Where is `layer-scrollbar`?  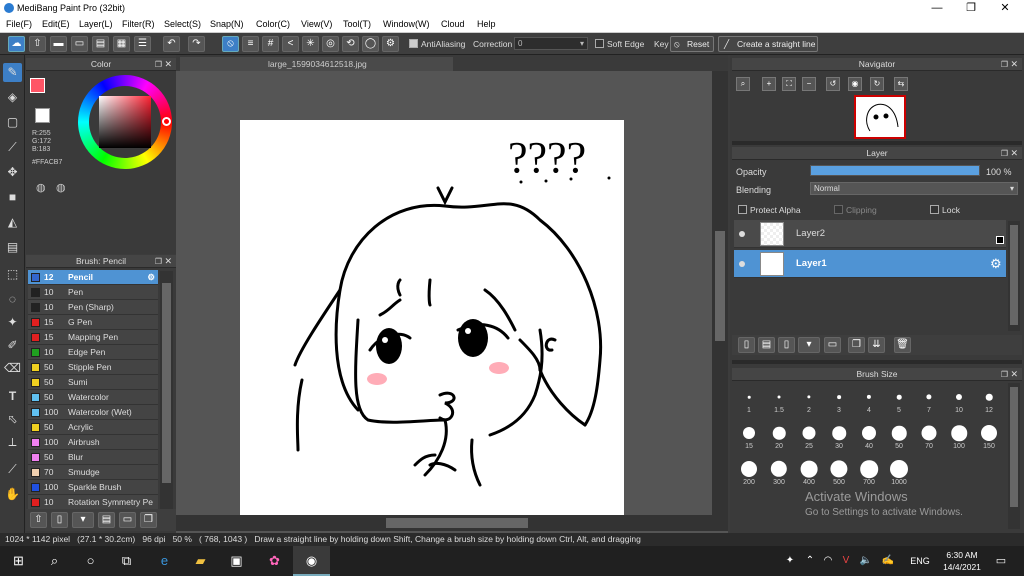 layer-scrollbar is located at coordinates (1014, 276).